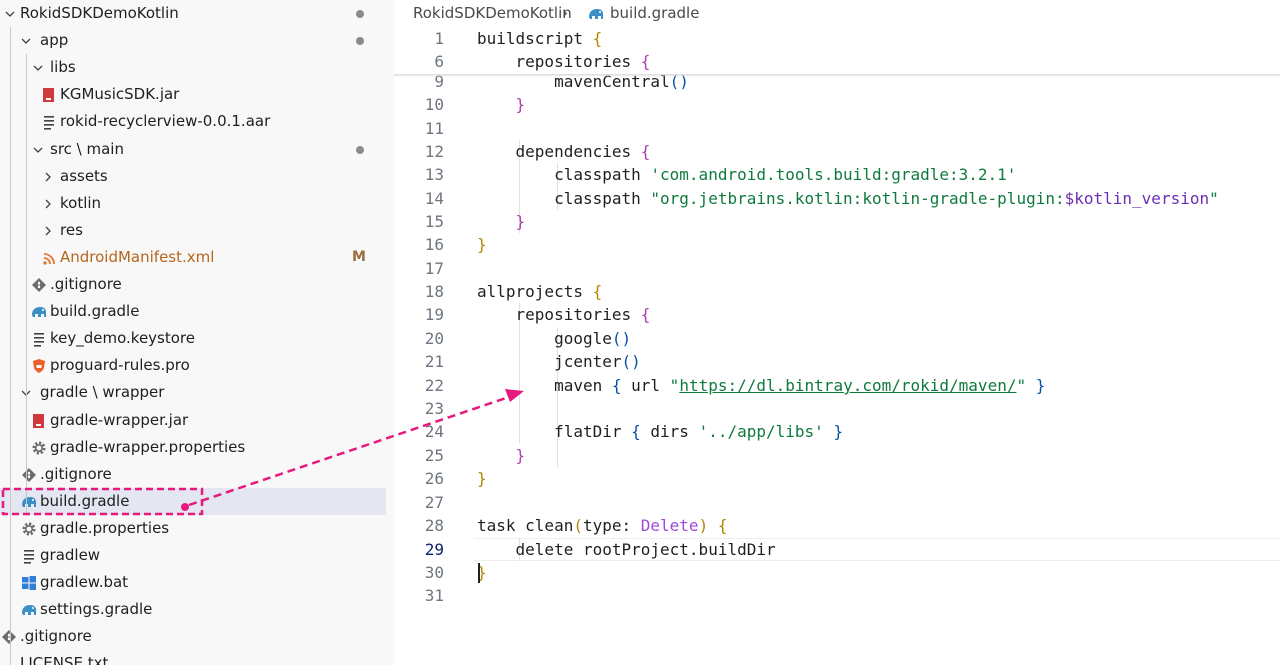 Image resolution: width=1280 pixels, height=665 pixels. Describe the element at coordinates (64, 659) in the screenshot. I see `explorer-item-label: LICENSE.txt` at that location.